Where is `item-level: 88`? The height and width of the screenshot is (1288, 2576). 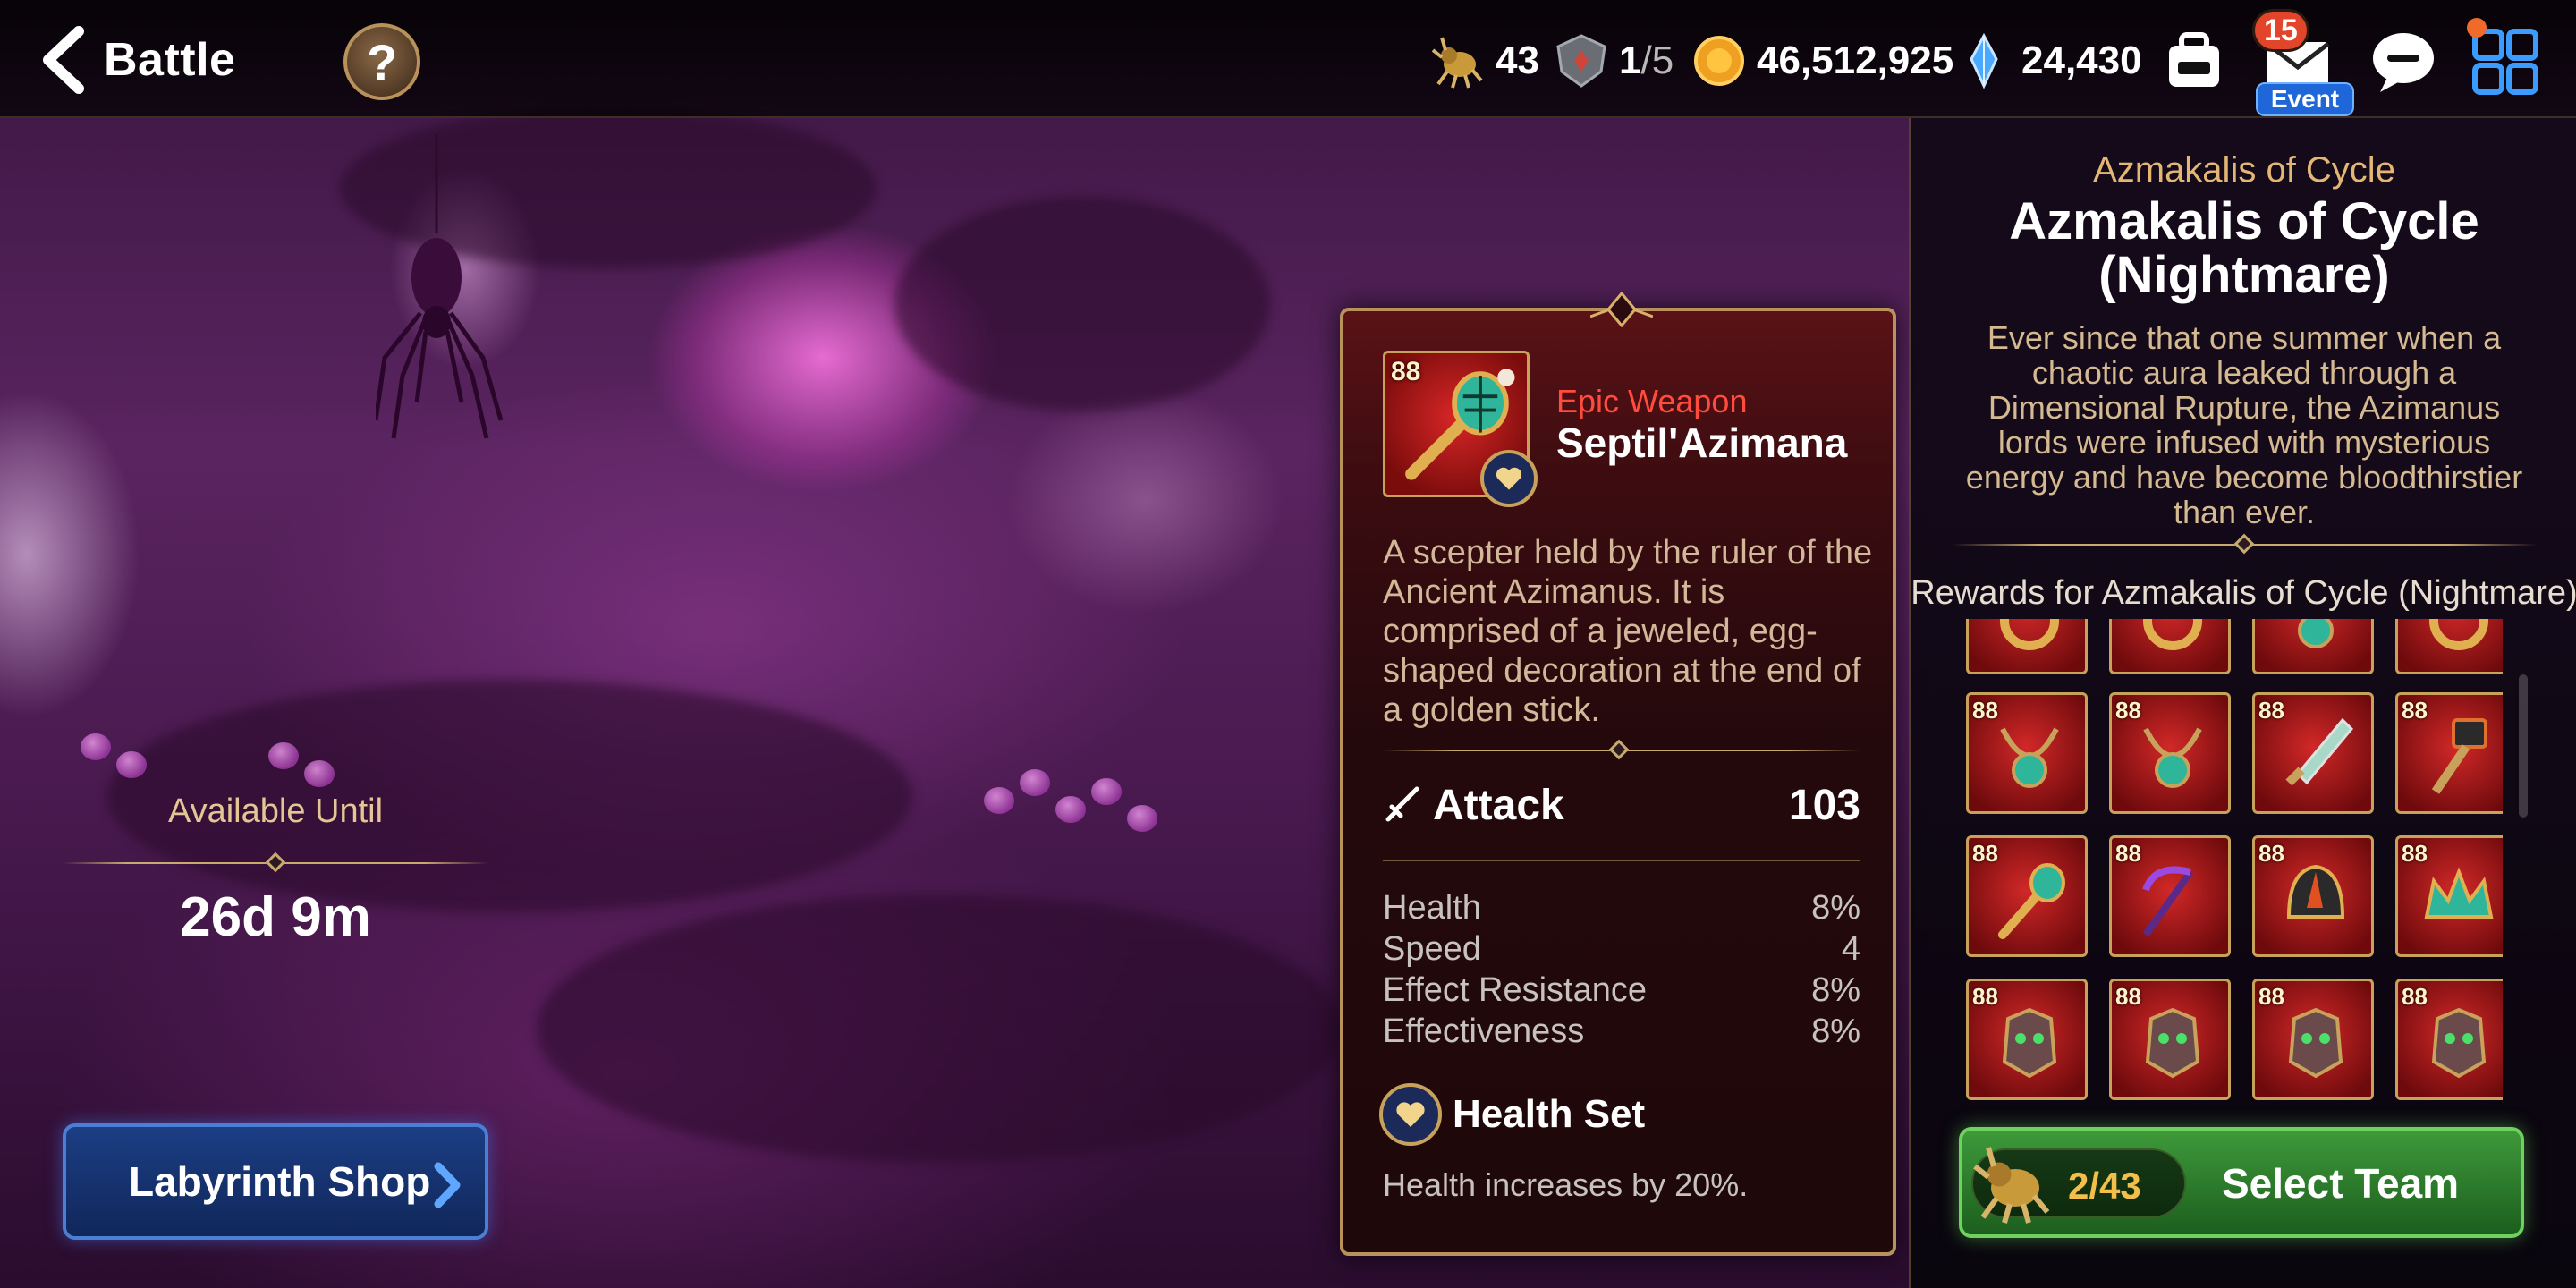
item-level: 88 is located at coordinates (1406, 371).